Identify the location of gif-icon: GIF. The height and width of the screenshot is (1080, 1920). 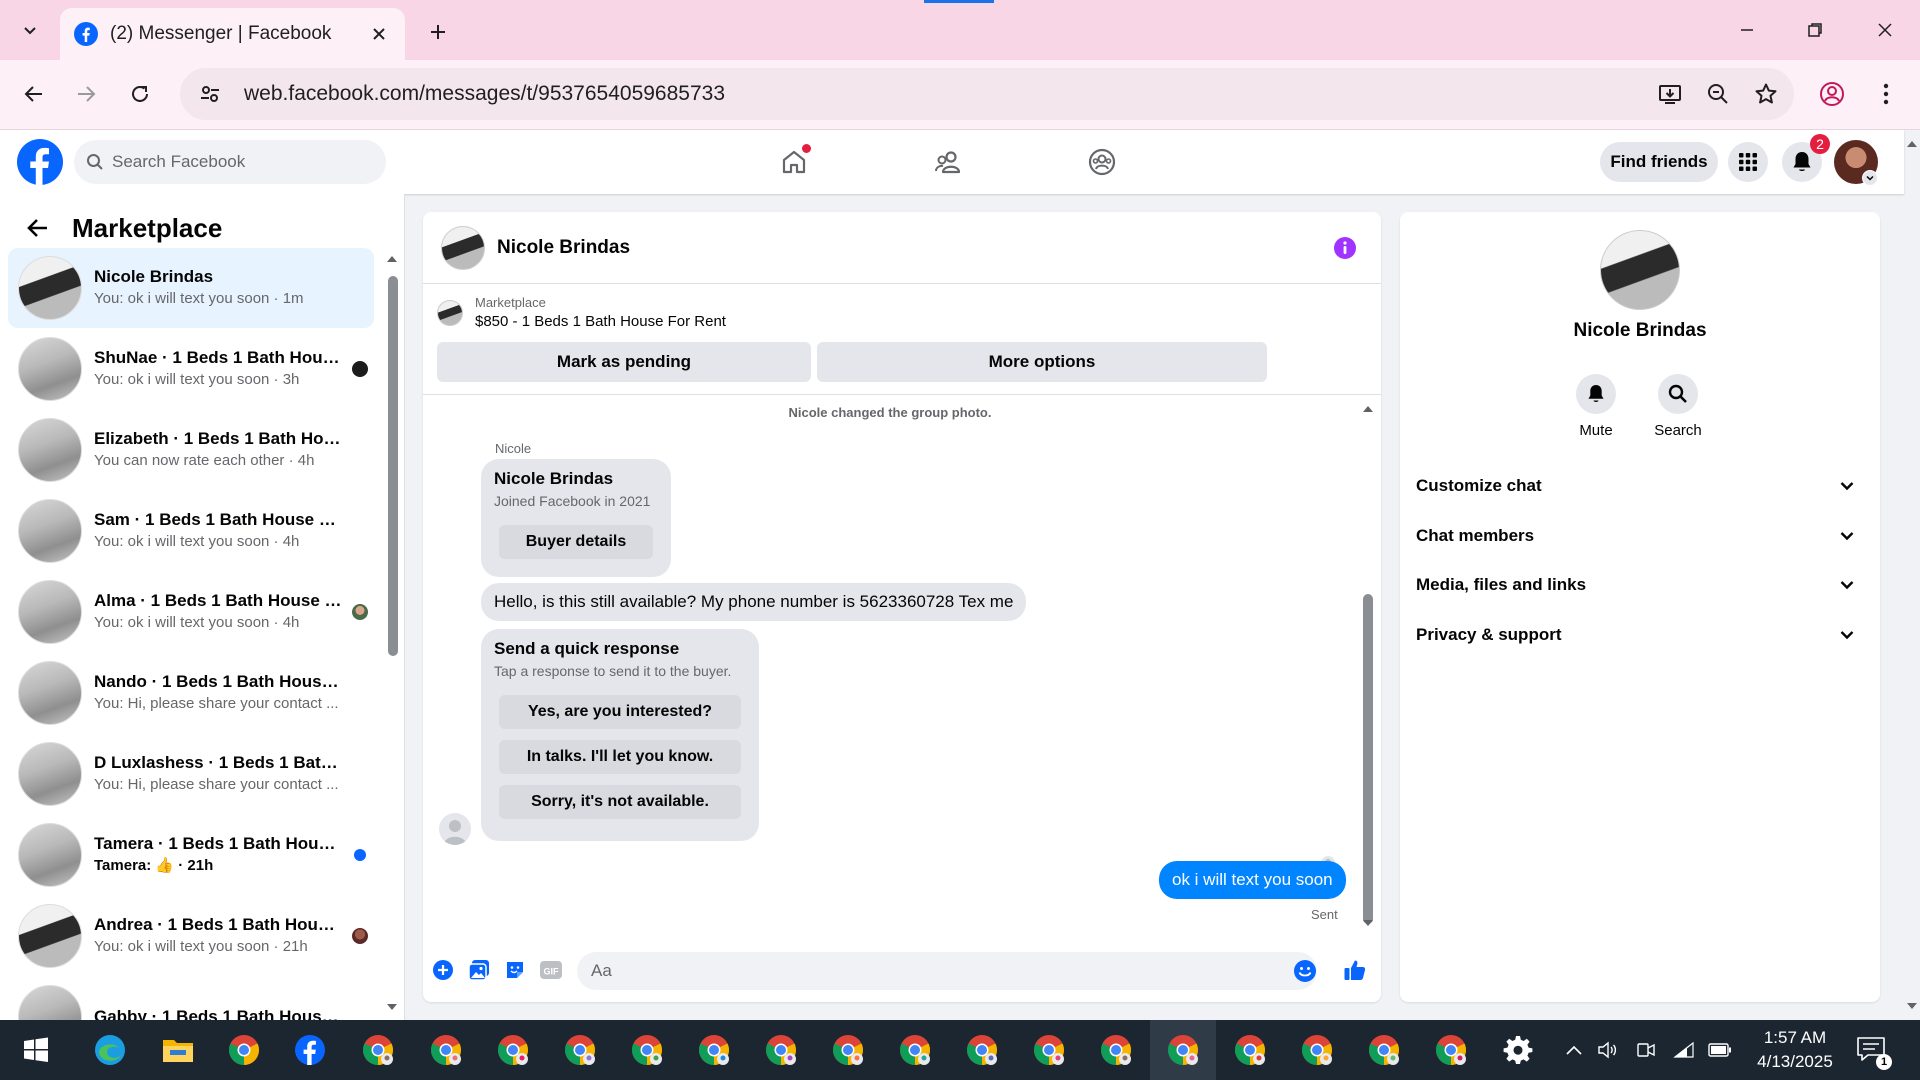
(551, 970).